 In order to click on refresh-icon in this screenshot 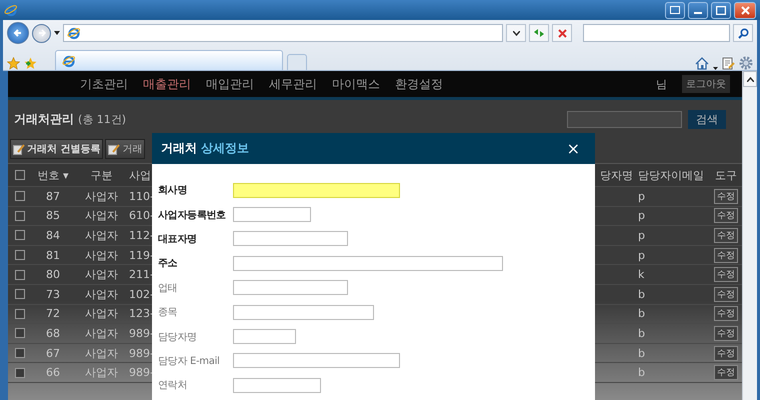, I will do `click(539, 33)`.